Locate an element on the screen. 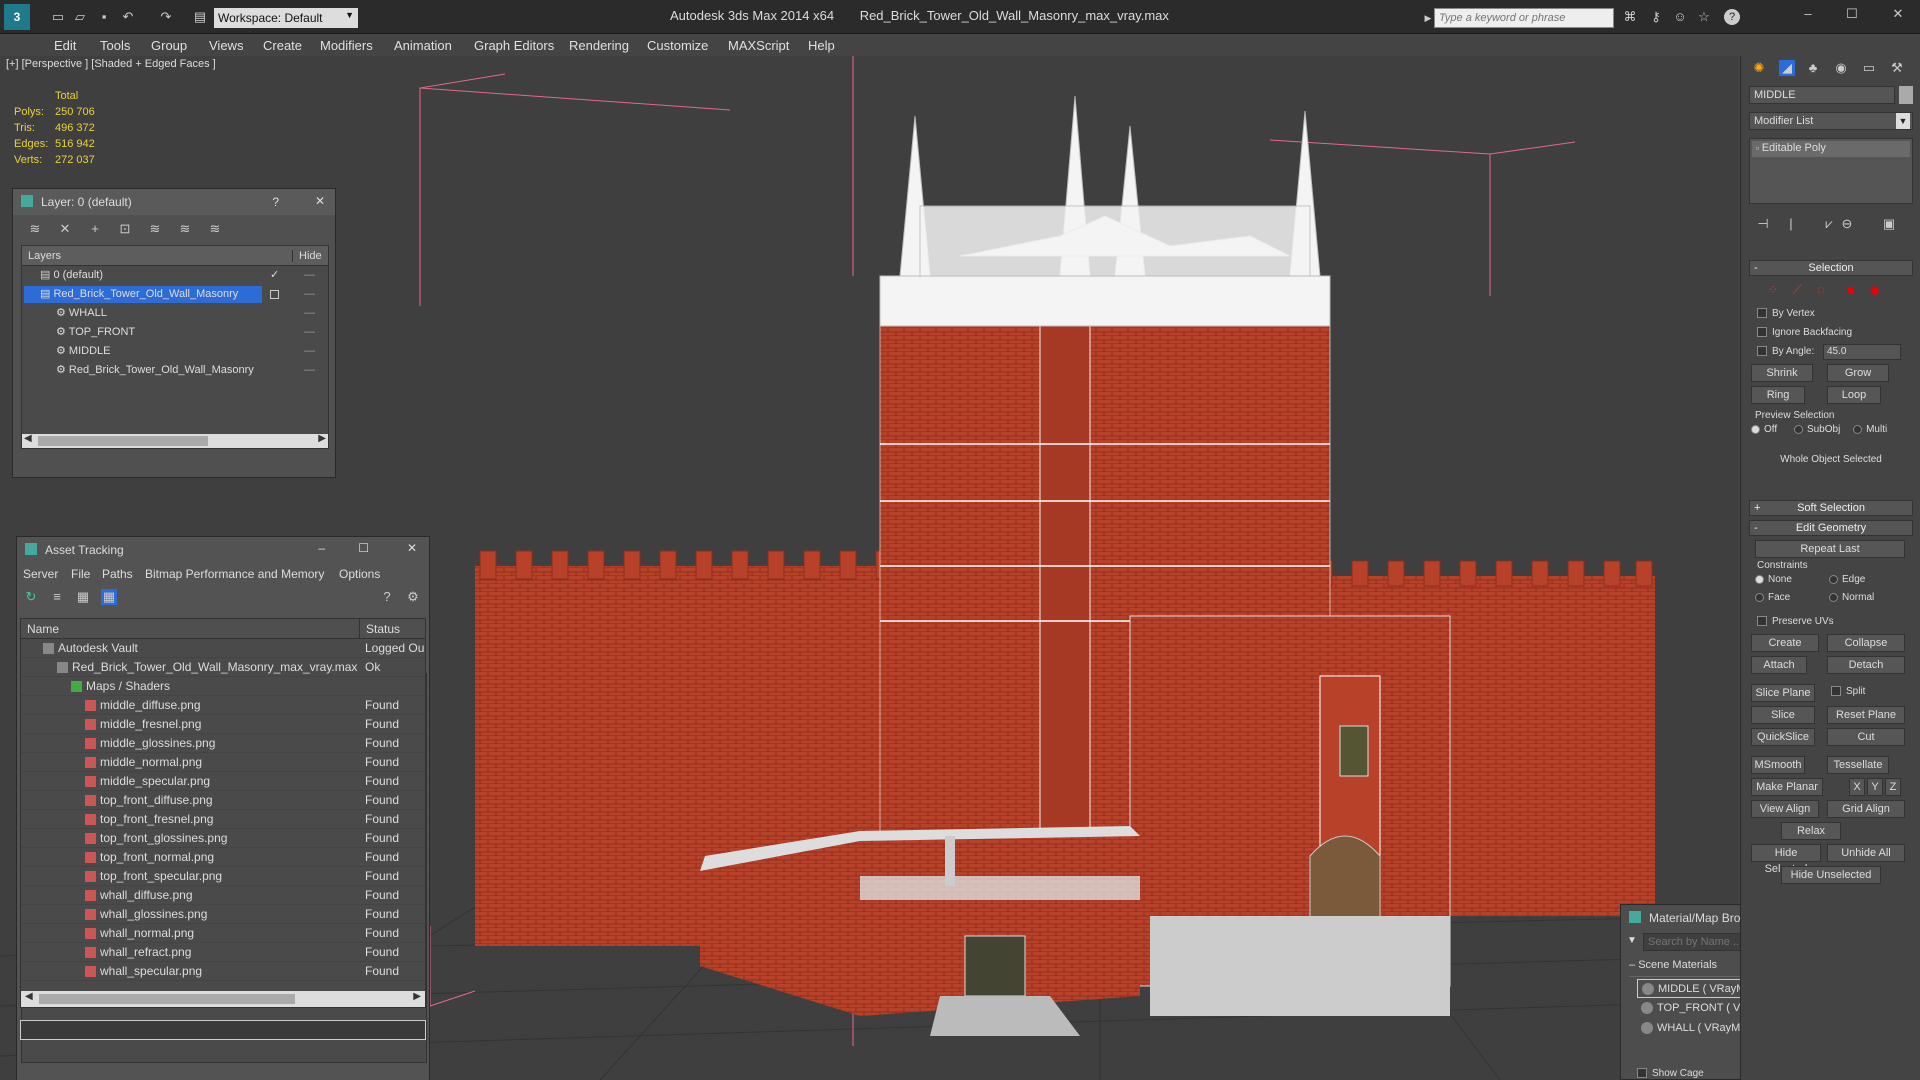 This screenshot has width=1920, height=1080. freeze-all-icon: ≋ is located at coordinates (215, 229).